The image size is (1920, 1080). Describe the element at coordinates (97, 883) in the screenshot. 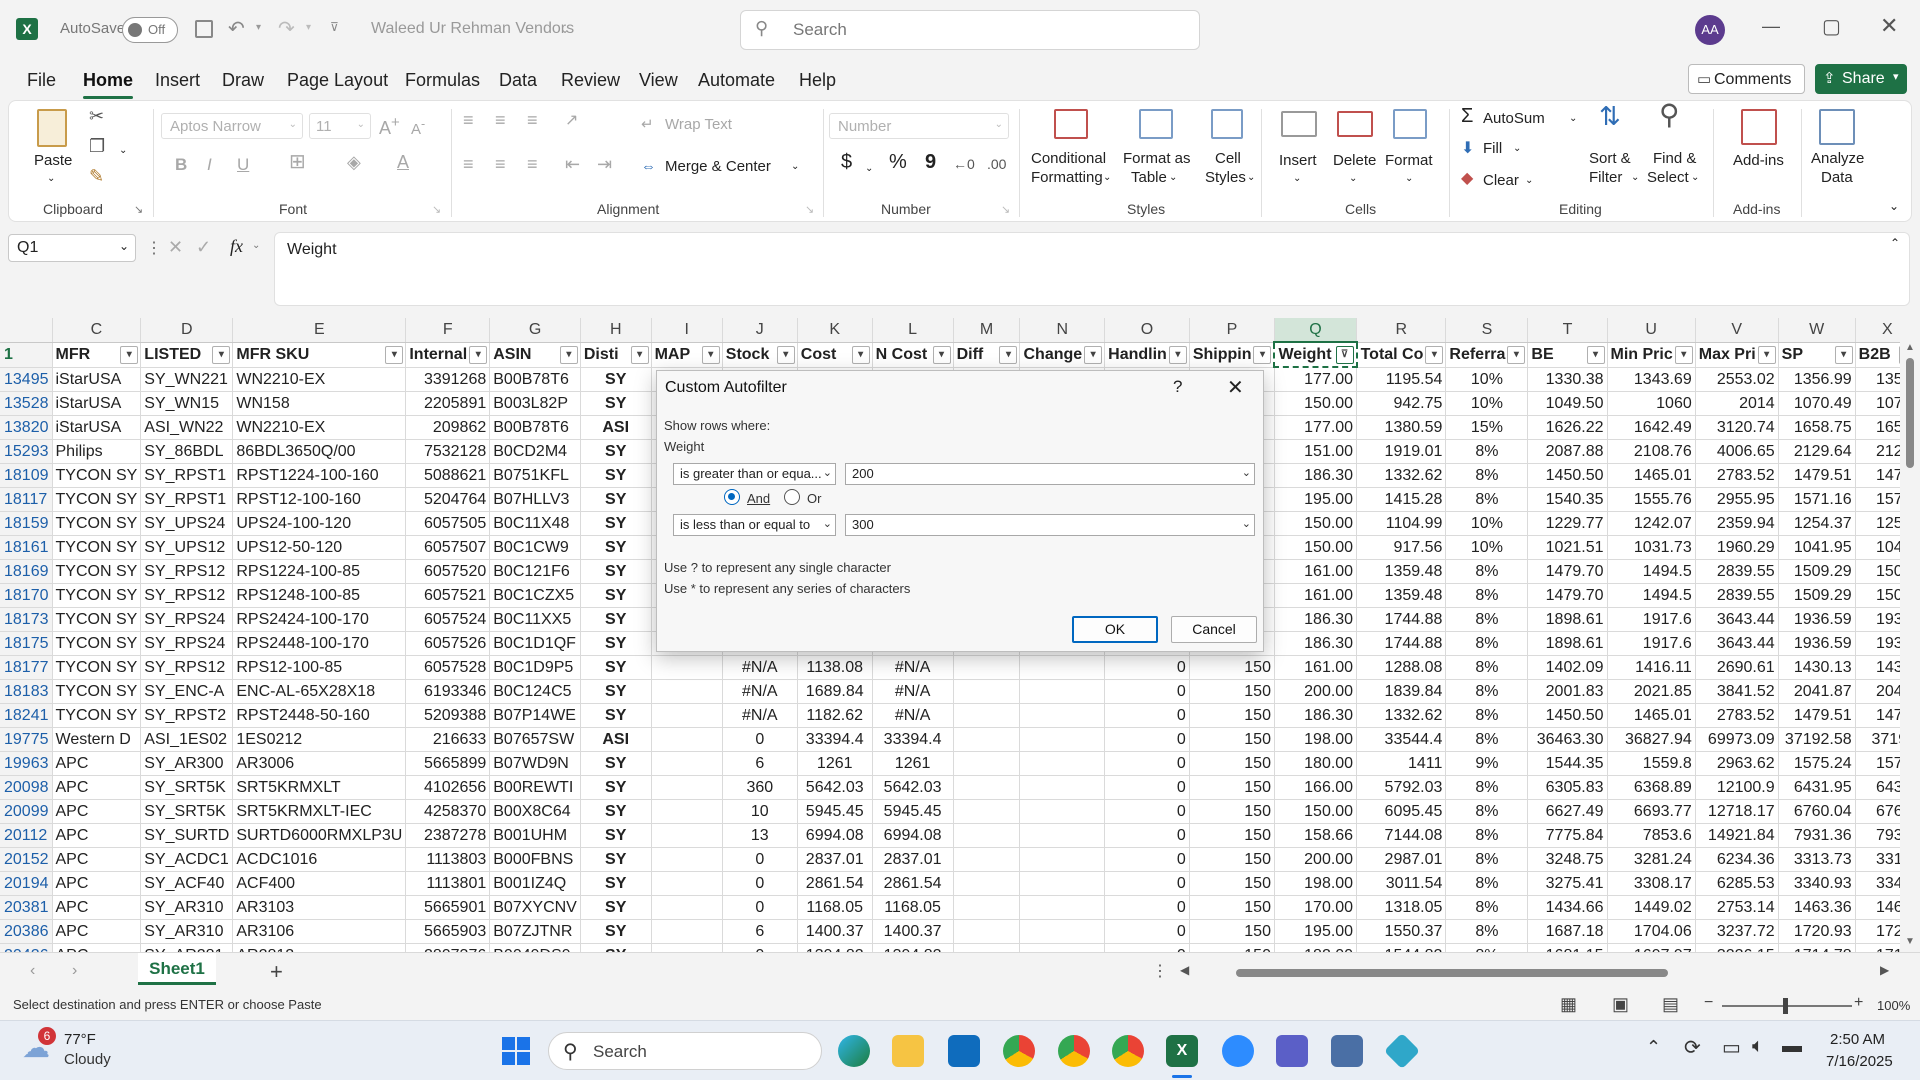

I see `table-cell: APC` at that location.